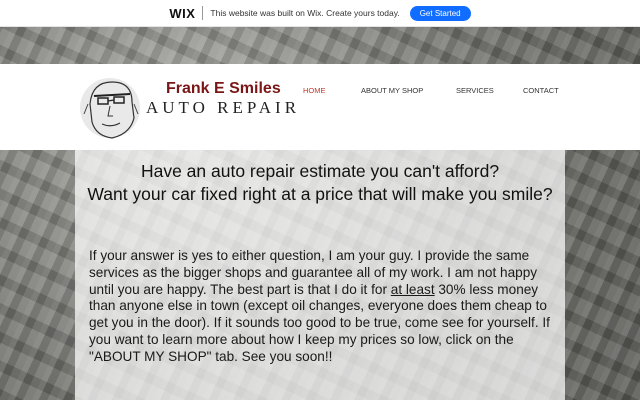 This screenshot has height=400, width=640. What do you see at coordinates (412, 289) in the screenshot?
I see `paragraph-underlined-text: at least` at bounding box center [412, 289].